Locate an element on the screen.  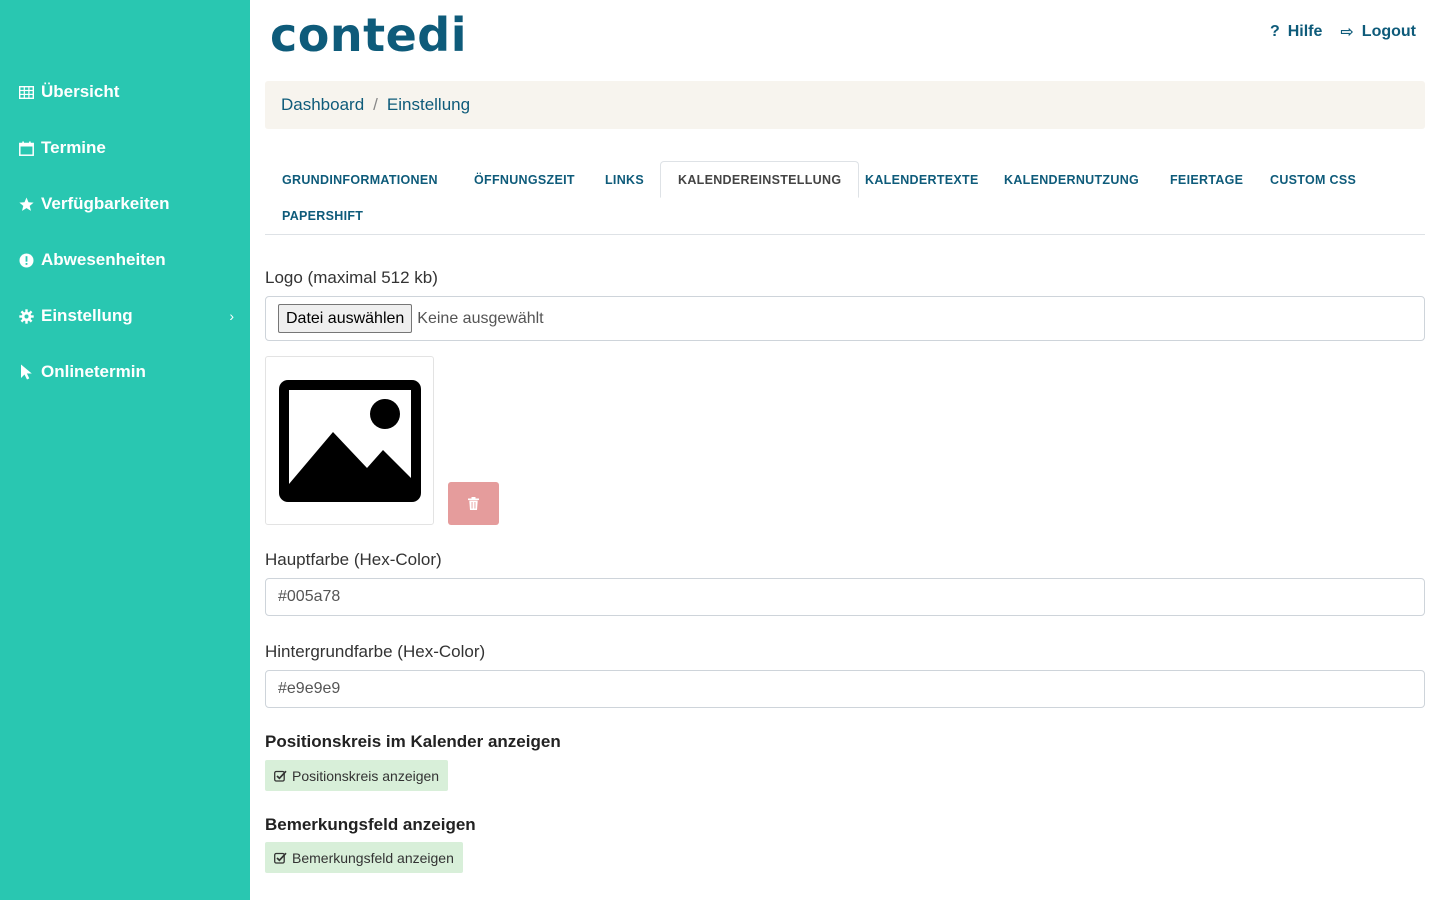
logo-preview is located at coordinates (349, 440).